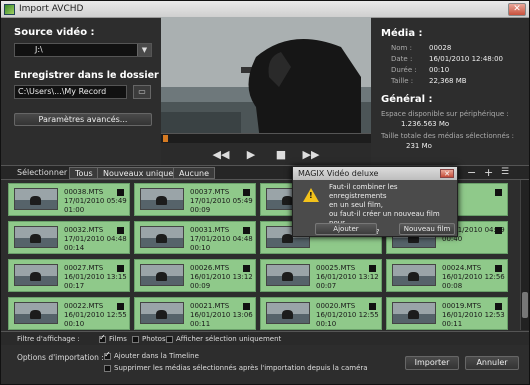 This screenshot has height=385, width=530. Describe the element at coordinates (347, 277) in the screenshot. I see `clip-date: 16/01/2010 13:12` at that location.